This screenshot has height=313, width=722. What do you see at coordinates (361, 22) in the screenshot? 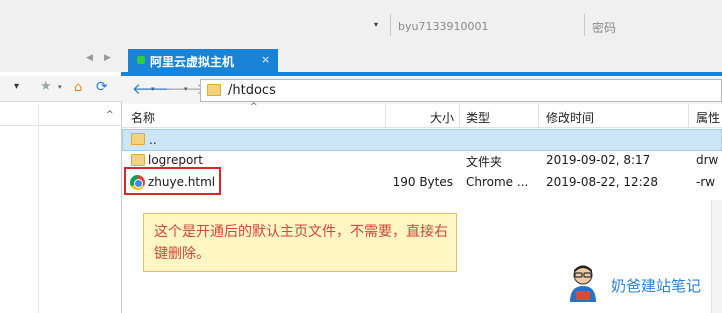
I see `connection-bar: ▾ byu7133910001 密码` at bounding box center [361, 22].